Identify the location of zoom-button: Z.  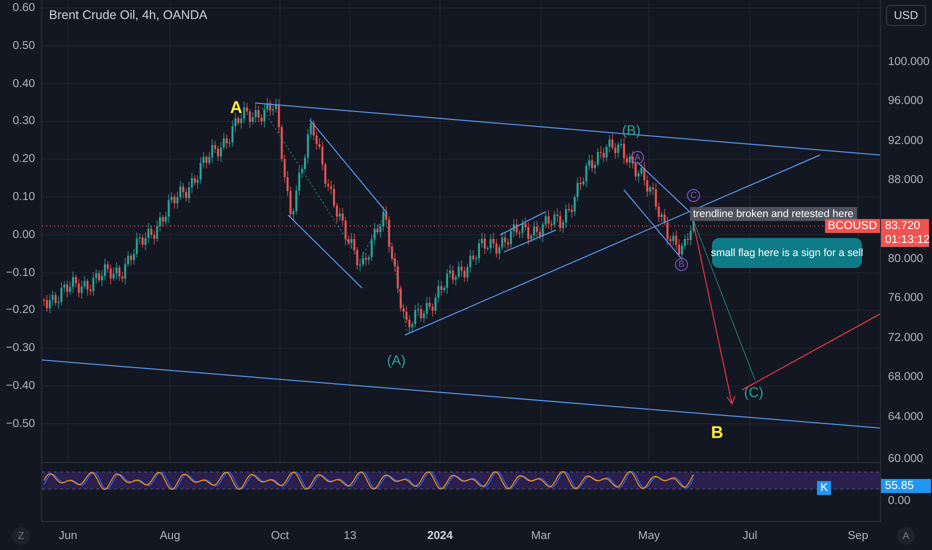
(21, 536).